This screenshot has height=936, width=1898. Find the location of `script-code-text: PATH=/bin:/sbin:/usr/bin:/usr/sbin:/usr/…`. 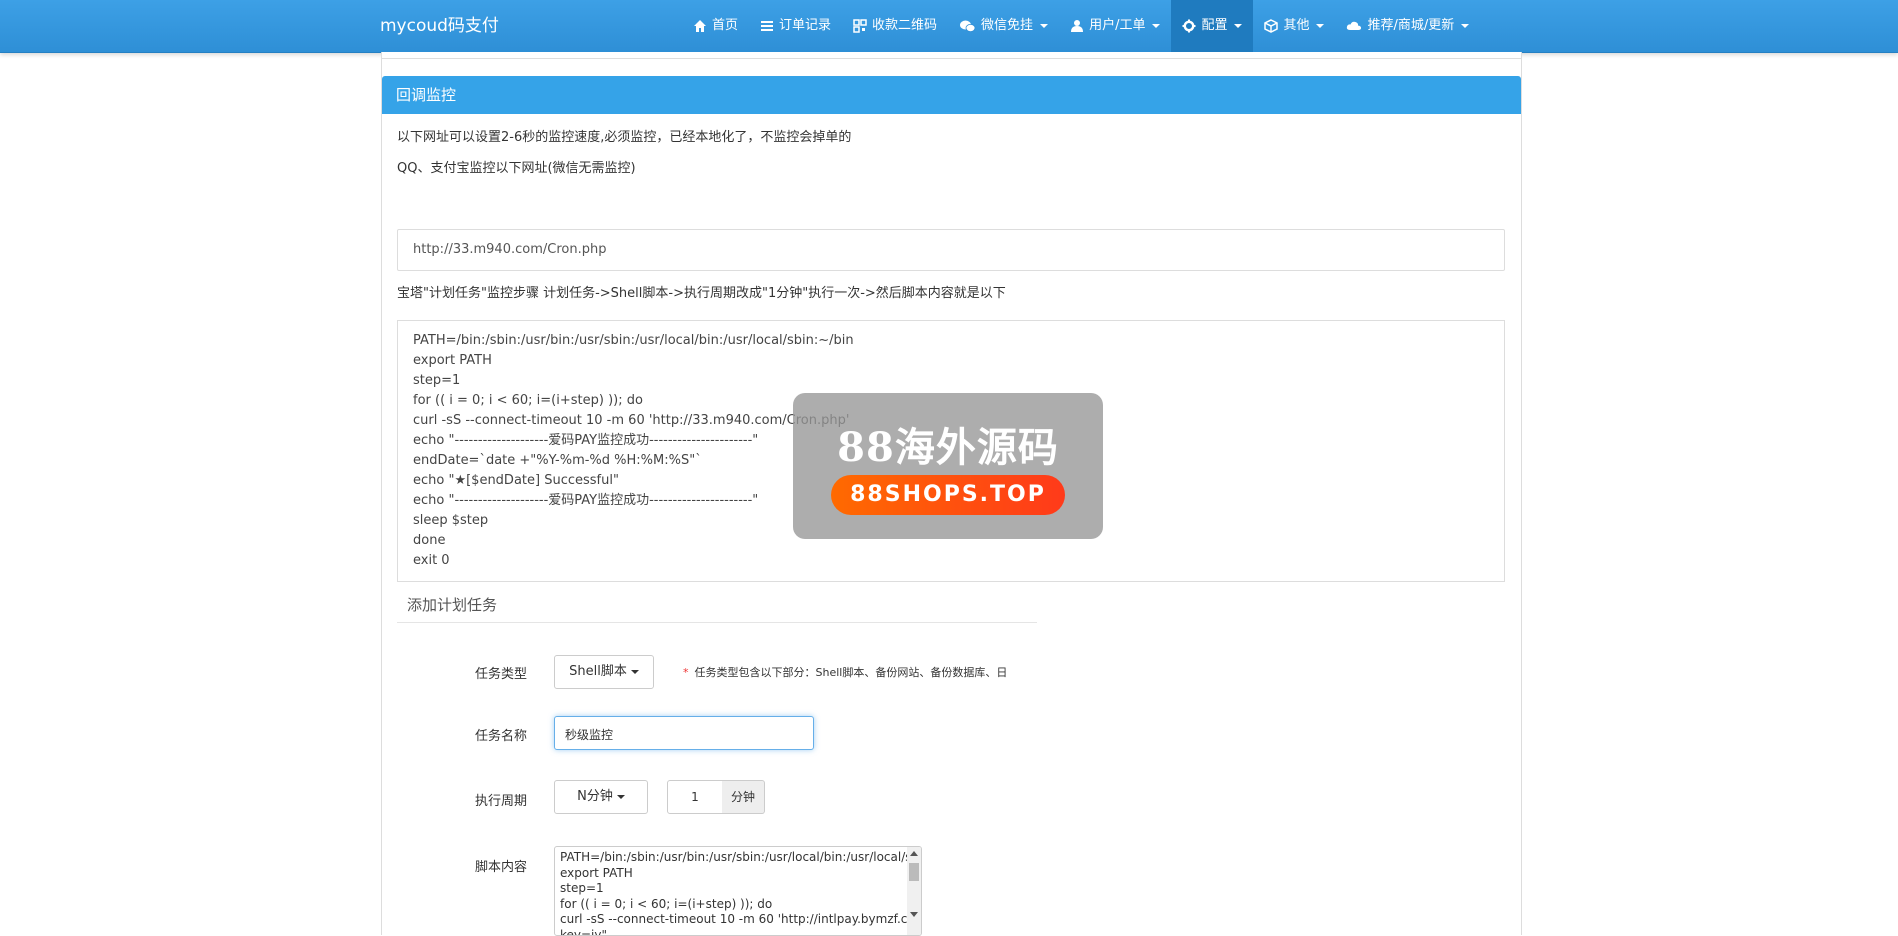

script-code-text: PATH=/bin:/sbin:/usr/bin:/usr/sbin:/usr/… is located at coordinates (633, 450).